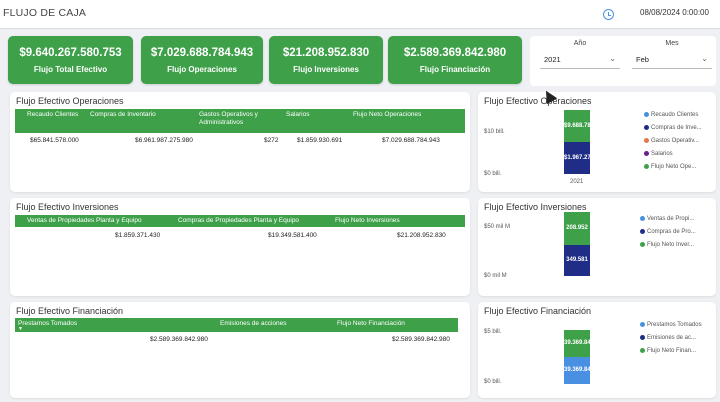 Image resolution: width=720 pixels, height=402 pixels. Describe the element at coordinates (236, 341) in the screenshot. I see `table-row: $2.589.369.842.980 $2.589.369.842.980` at that location.